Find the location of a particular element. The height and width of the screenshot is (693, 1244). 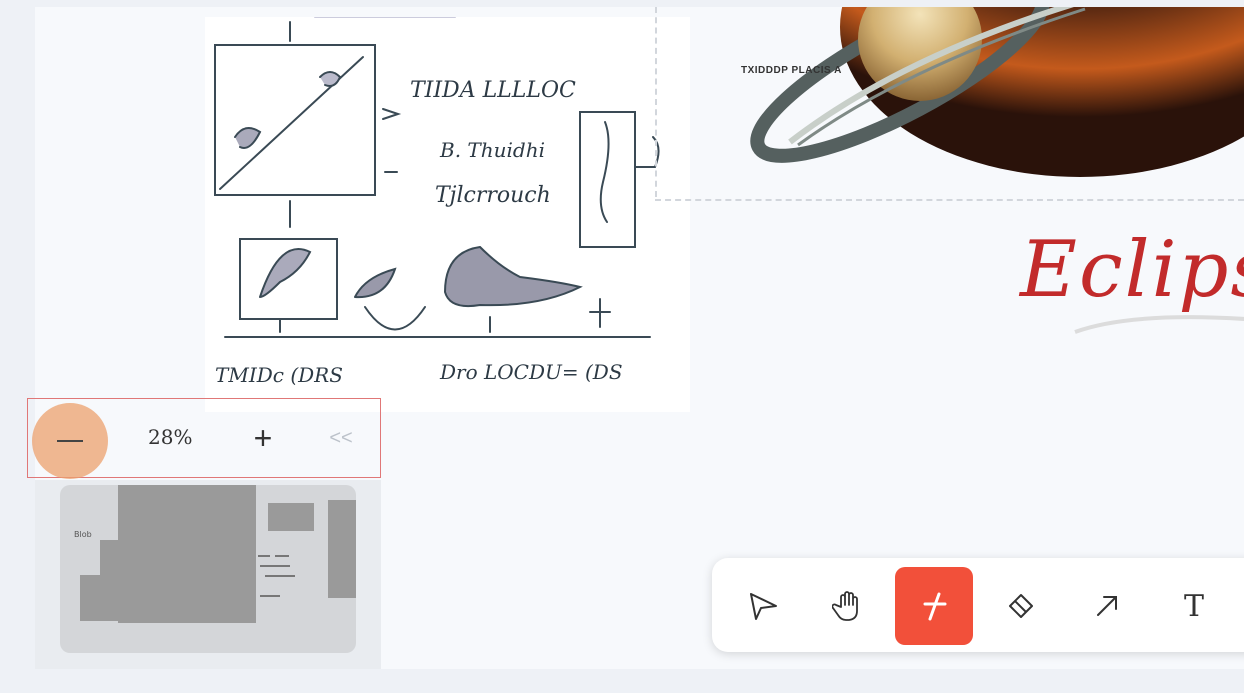

arrow-icon is located at coordinates (1107, 606).